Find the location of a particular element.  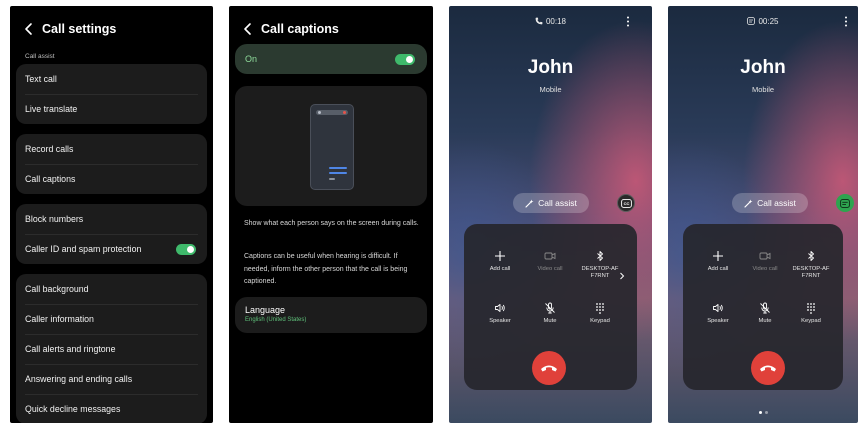

captions-off-button: CC is located at coordinates (626, 203).